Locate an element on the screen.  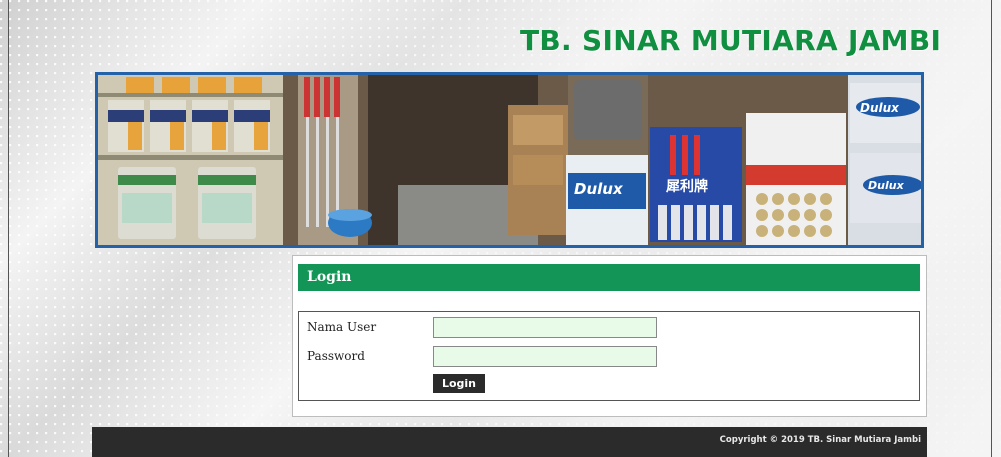
banner-dulux-text-3: Dulux is located at coordinates (886, 185).